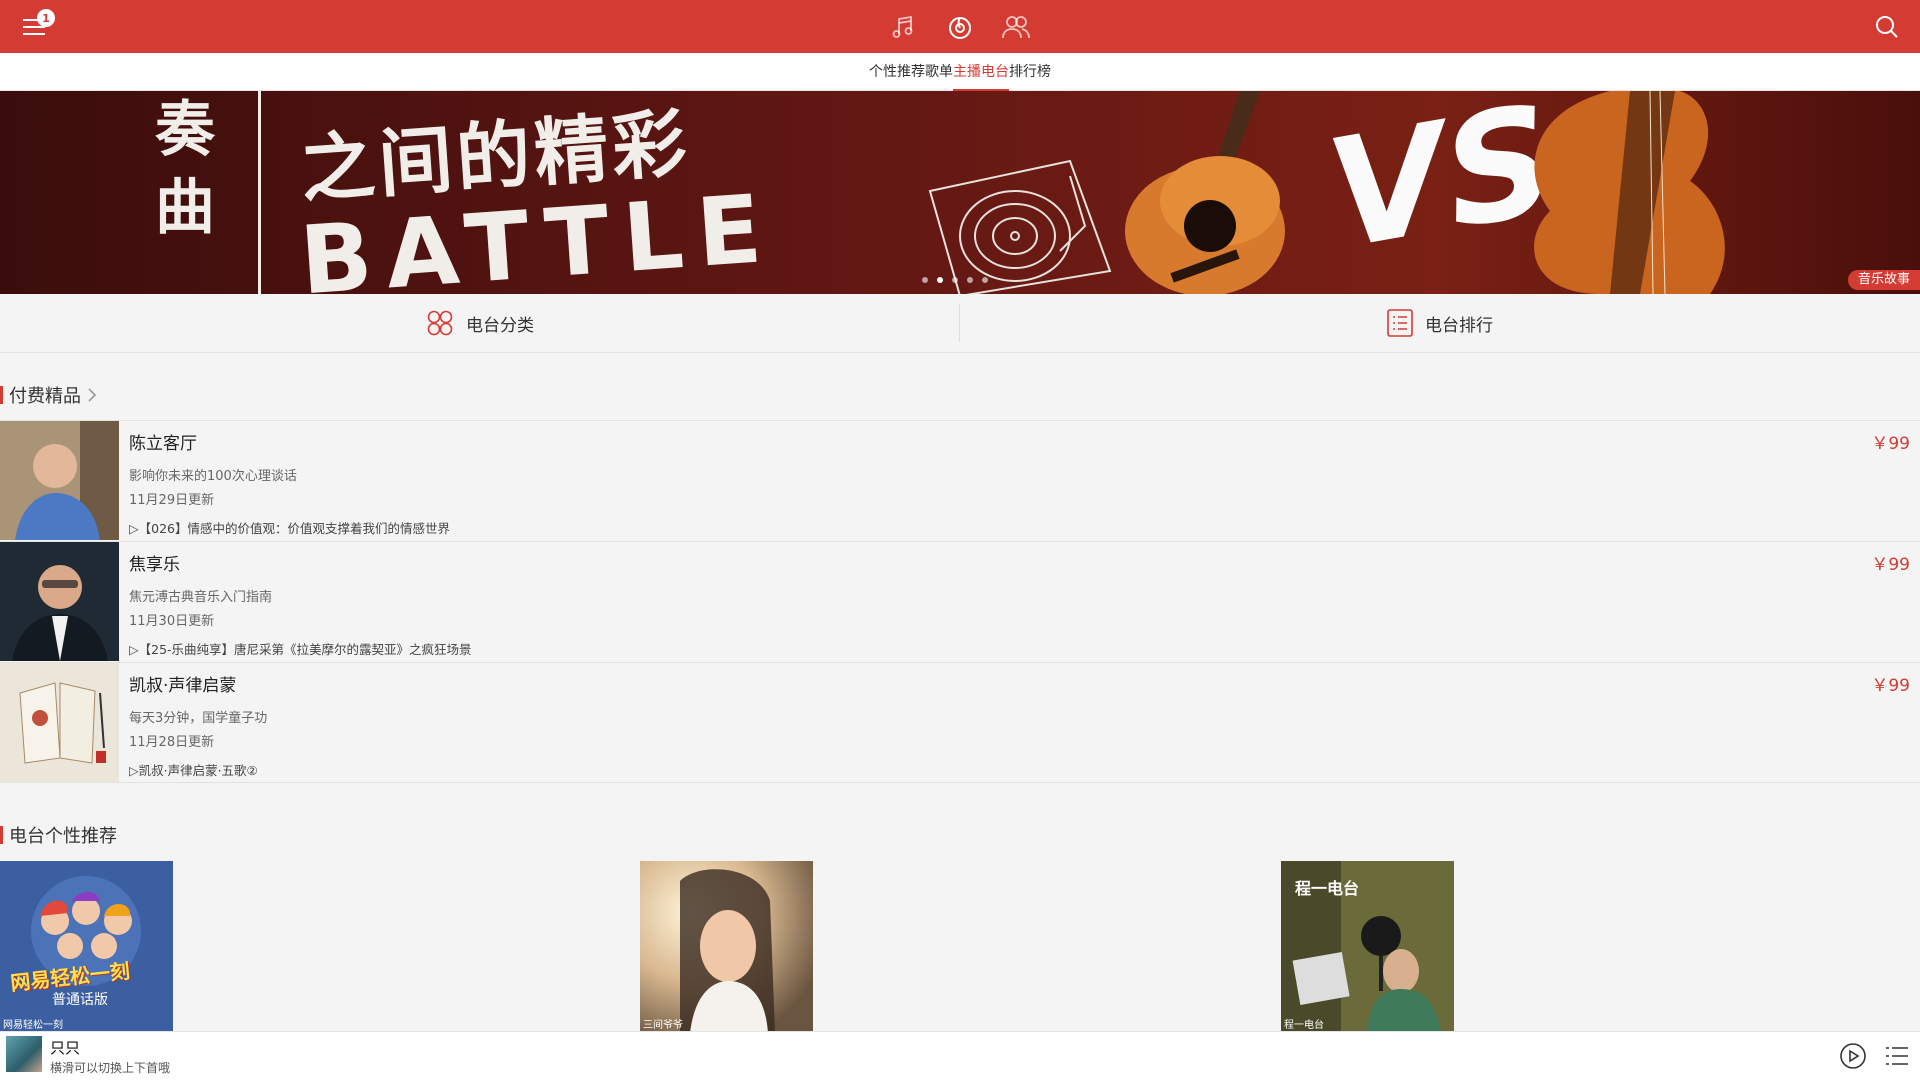 The width and height of the screenshot is (1920, 1080). Describe the element at coordinates (1897, 1056) in the screenshot. I see `playlist-icon` at that location.